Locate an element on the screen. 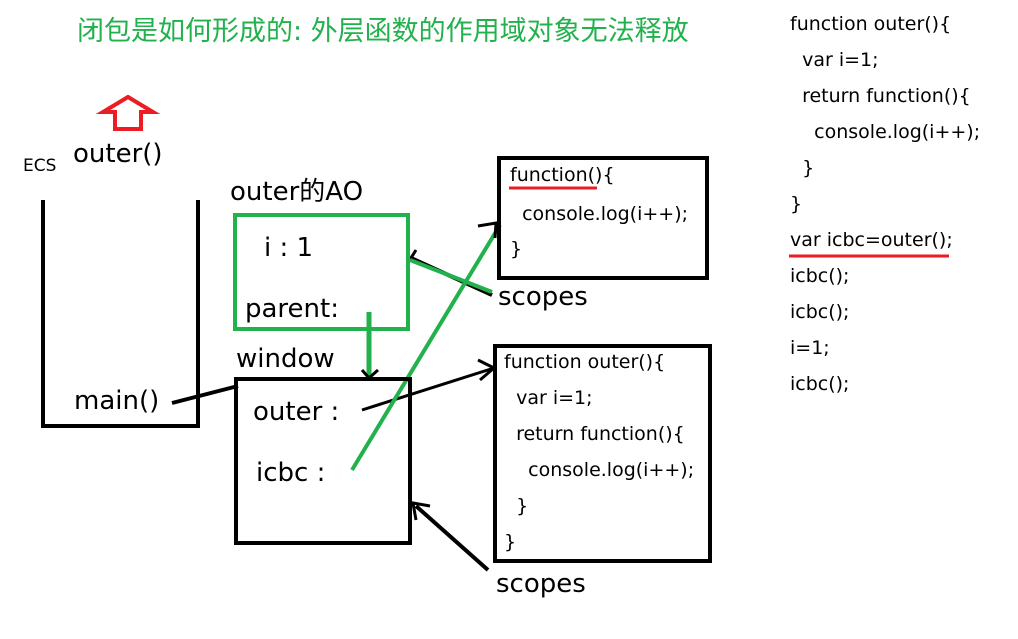  code-listing-line: console.log(i++); is located at coordinates (885, 132).